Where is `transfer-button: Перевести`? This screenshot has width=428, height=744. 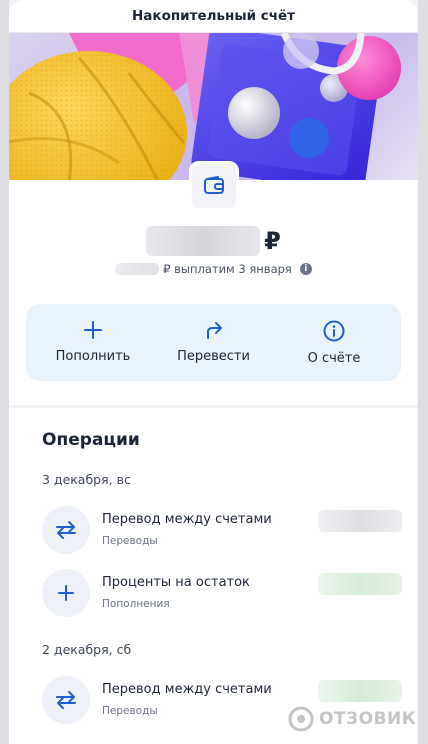
transfer-button: Перевести is located at coordinates (214, 342).